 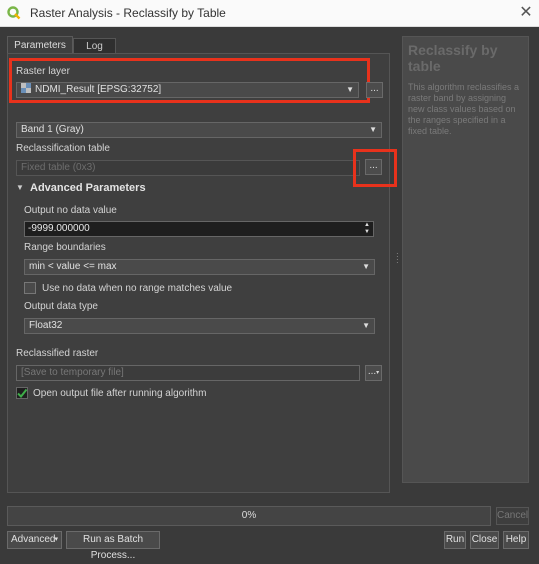 What do you see at coordinates (20, 187) in the screenshot?
I see `collapse-triangle-icon: ▼` at bounding box center [20, 187].